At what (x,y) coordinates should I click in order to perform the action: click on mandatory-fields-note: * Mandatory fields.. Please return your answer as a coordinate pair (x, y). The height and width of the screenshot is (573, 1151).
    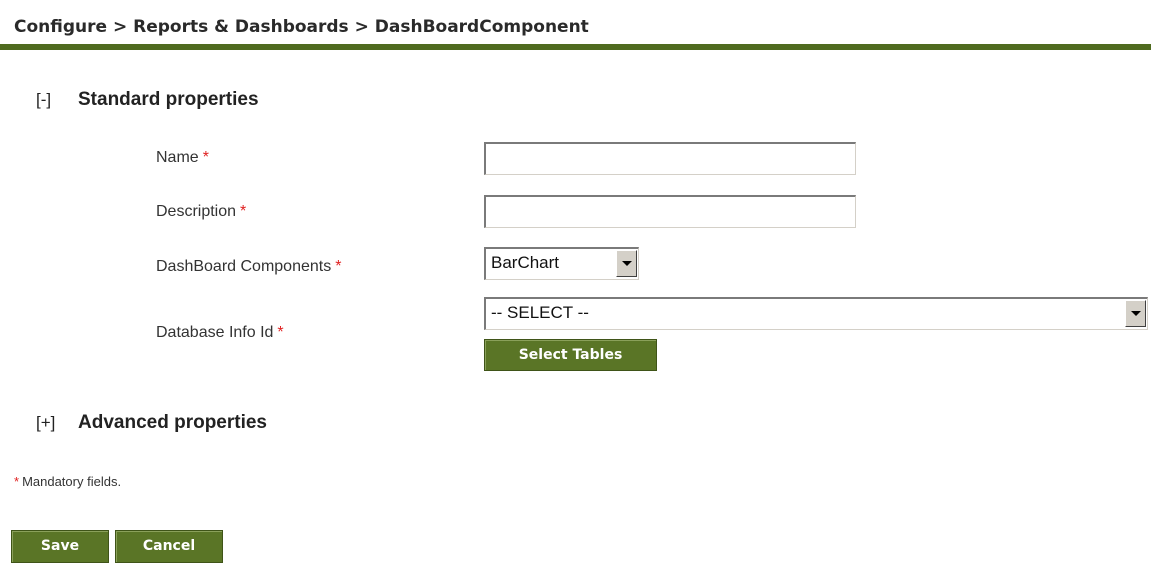
    Looking at the image, I should click on (67, 481).